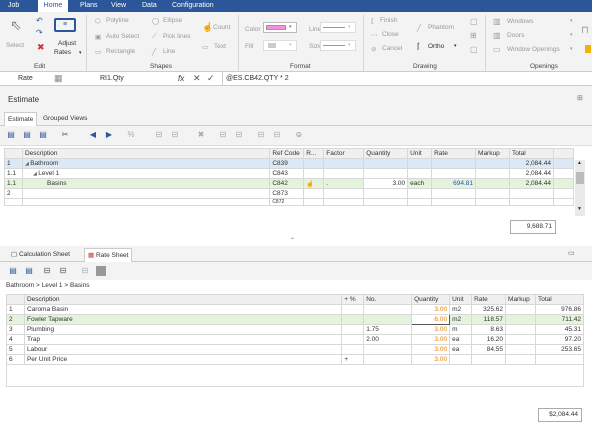  What do you see at coordinates (146, 183) in the screenshot?
I see `row-description: Basins` at bounding box center [146, 183].